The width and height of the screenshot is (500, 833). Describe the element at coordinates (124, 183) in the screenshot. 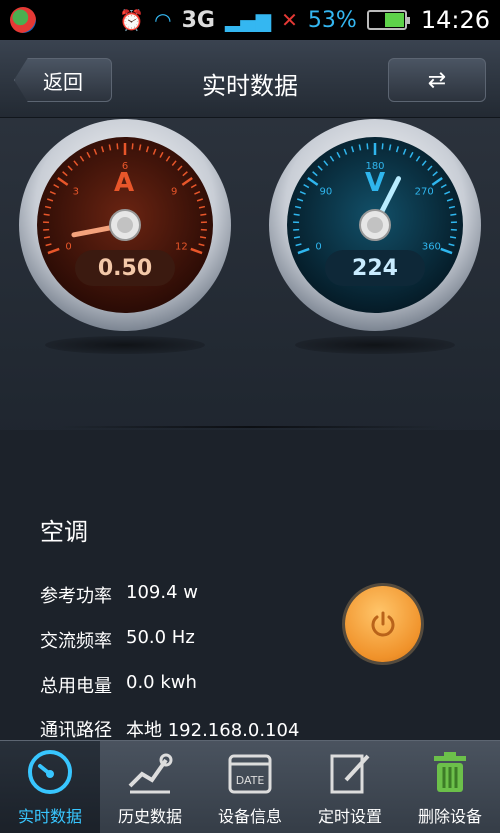

I see `current-unit-letter: A` at that location.